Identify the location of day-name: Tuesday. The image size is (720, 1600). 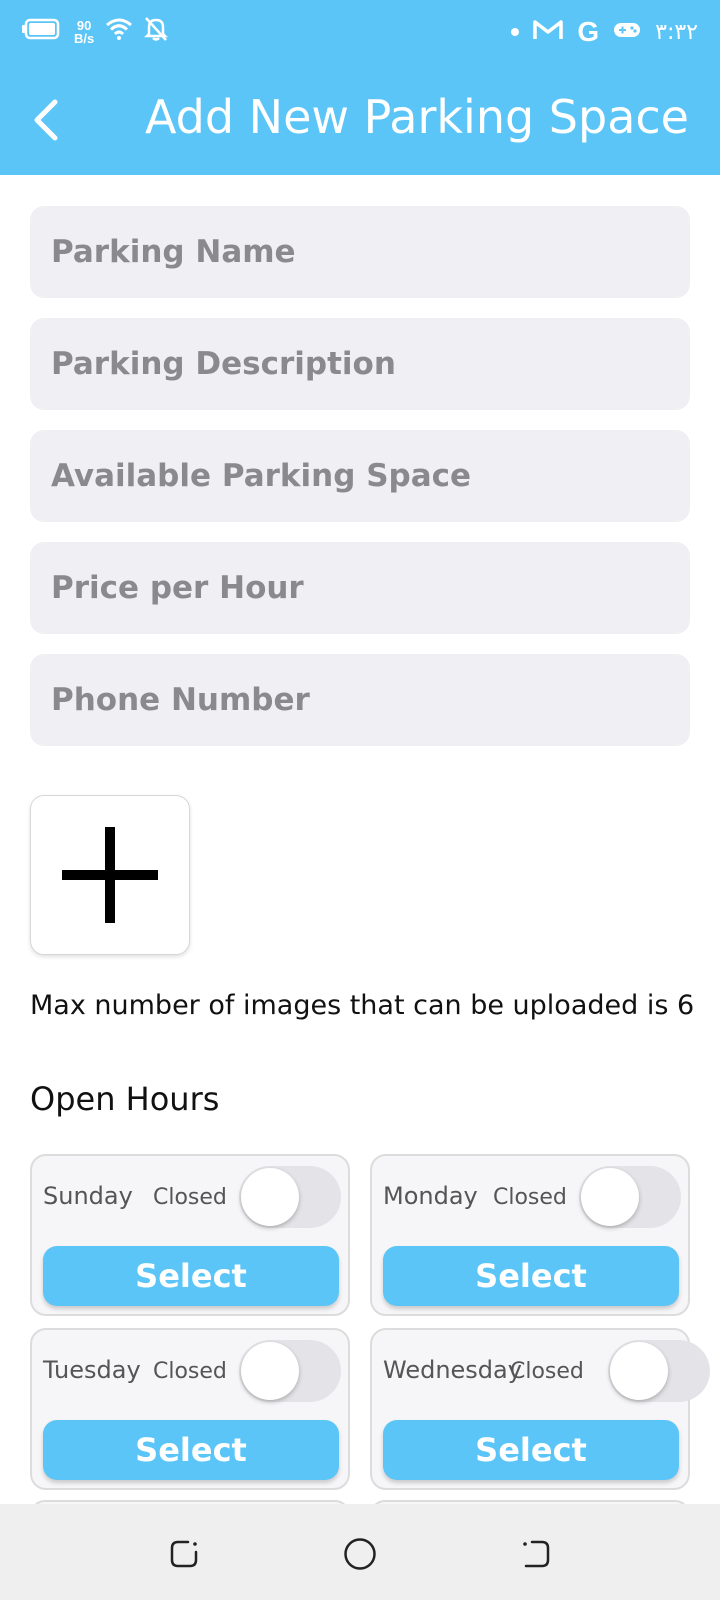
(92, 1370).